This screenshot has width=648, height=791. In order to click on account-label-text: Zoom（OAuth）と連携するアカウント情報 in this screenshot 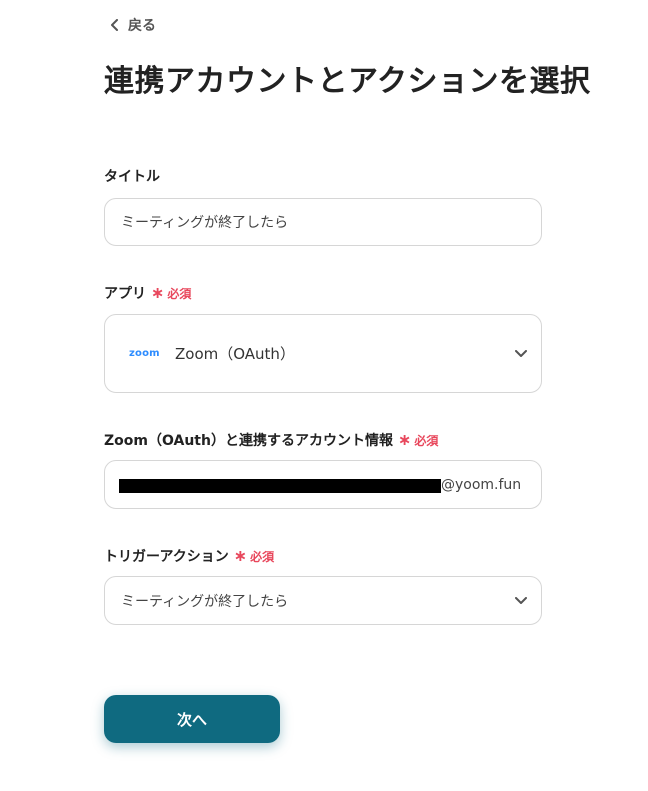, I will do `click(248, 441)`.